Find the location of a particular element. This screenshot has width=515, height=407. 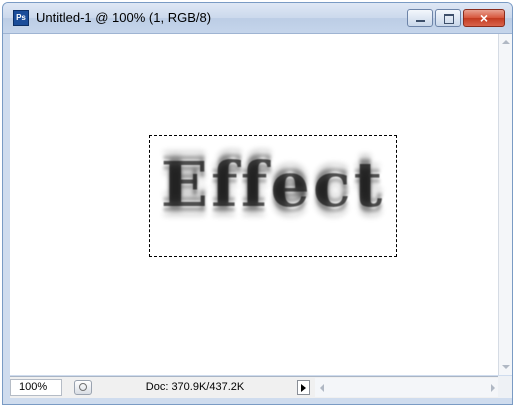

scroll-up-arrow-icon is located at coordinates (506, 42).